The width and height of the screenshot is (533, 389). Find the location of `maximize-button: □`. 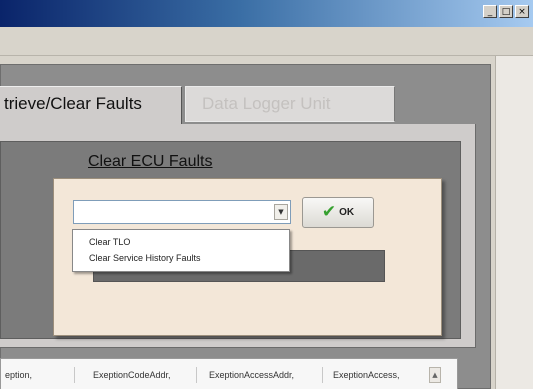

maximize-button: □ is located at coordinates (506, 11).